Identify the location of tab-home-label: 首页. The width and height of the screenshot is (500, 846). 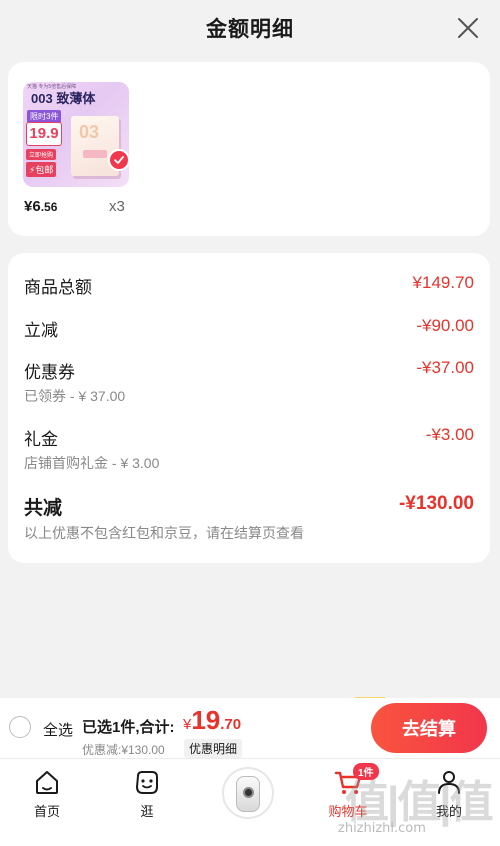
(46, 811).